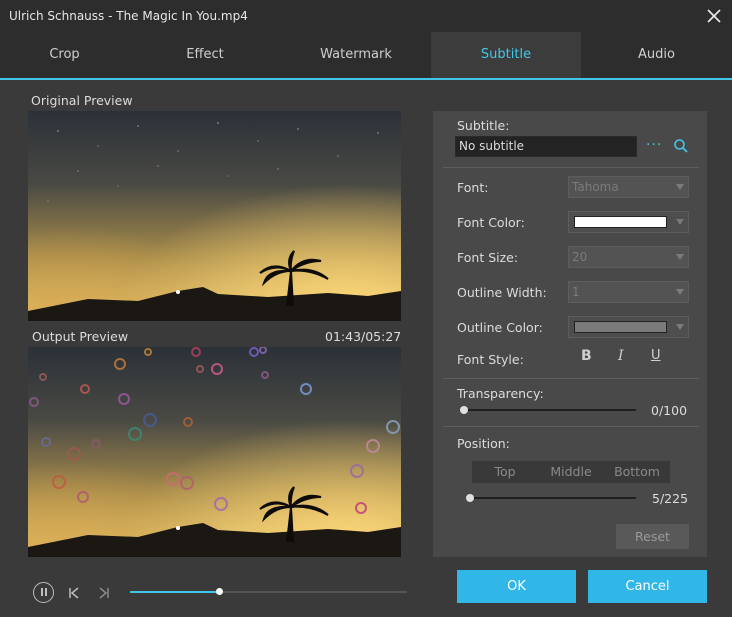 This screenshot has width=732, height=617. I want to click on original-preview-label: Original Preview, so click(82, 100).